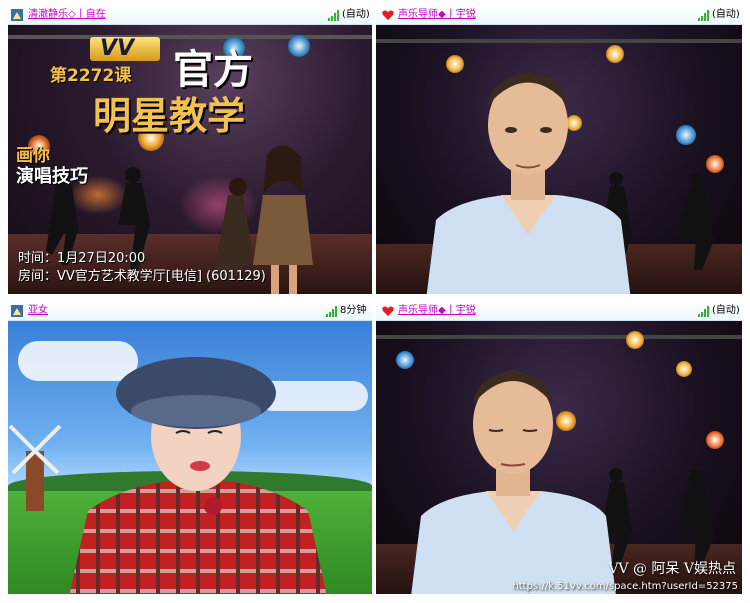 The height and width of the screenshot is (603, 750). What do you see at coordinates (190, 311) in the screenshot?
I see `panel-title-bar: 亚女 8分钟` at bounding box center [190, 311].